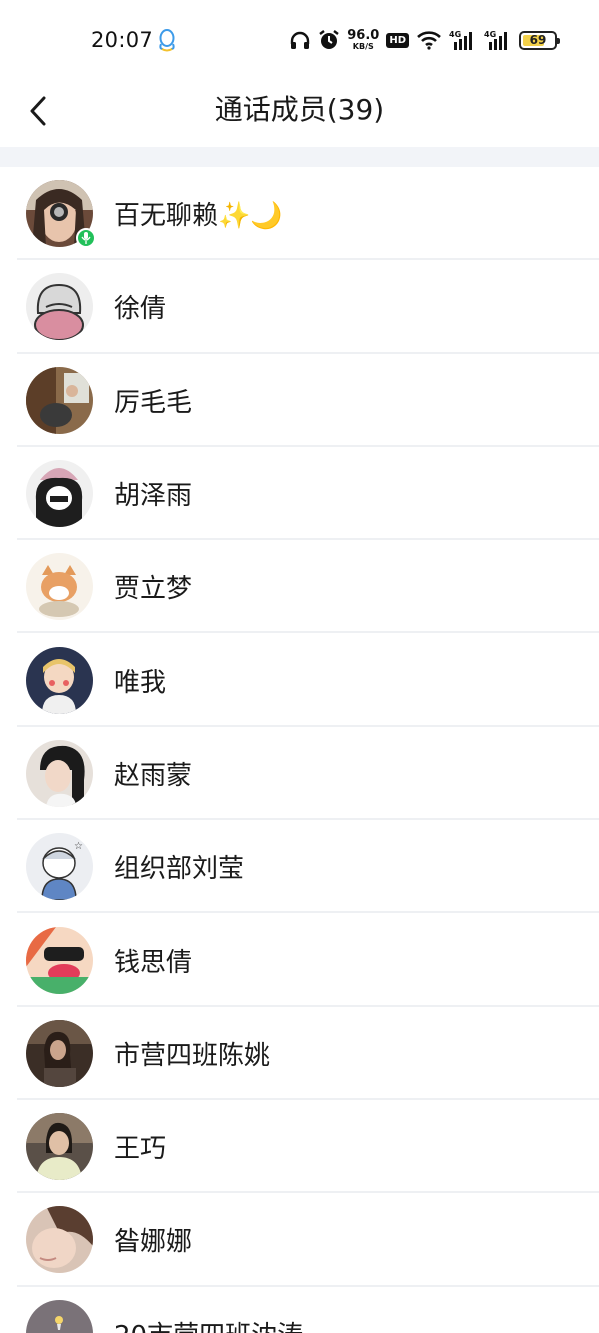 This screenshot has height=1333, width=599. Describe the element at coordinates (299, 214) in the screenshot. I see `member-row: 百无聊赖✨🌙` at that location.